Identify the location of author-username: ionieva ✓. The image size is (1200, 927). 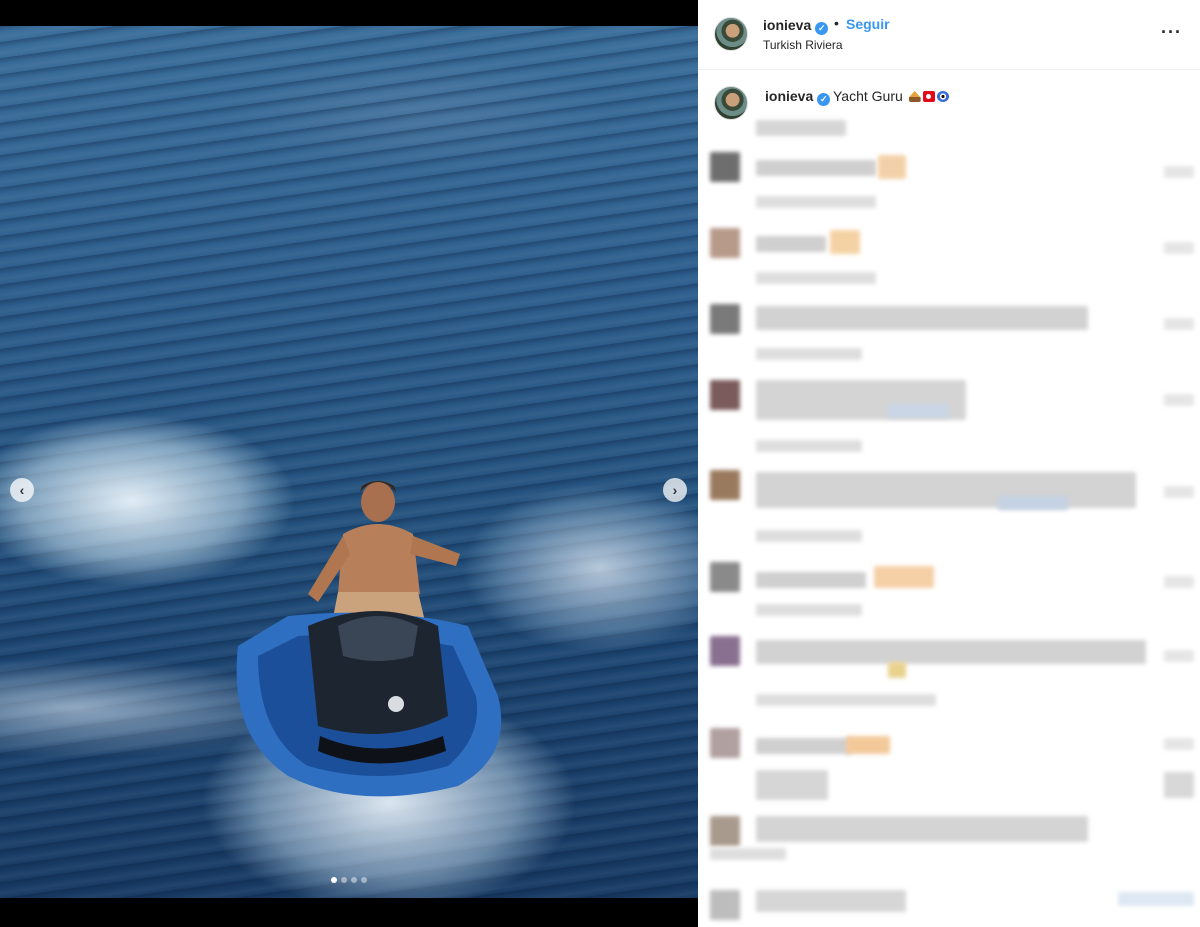
(796, 26).